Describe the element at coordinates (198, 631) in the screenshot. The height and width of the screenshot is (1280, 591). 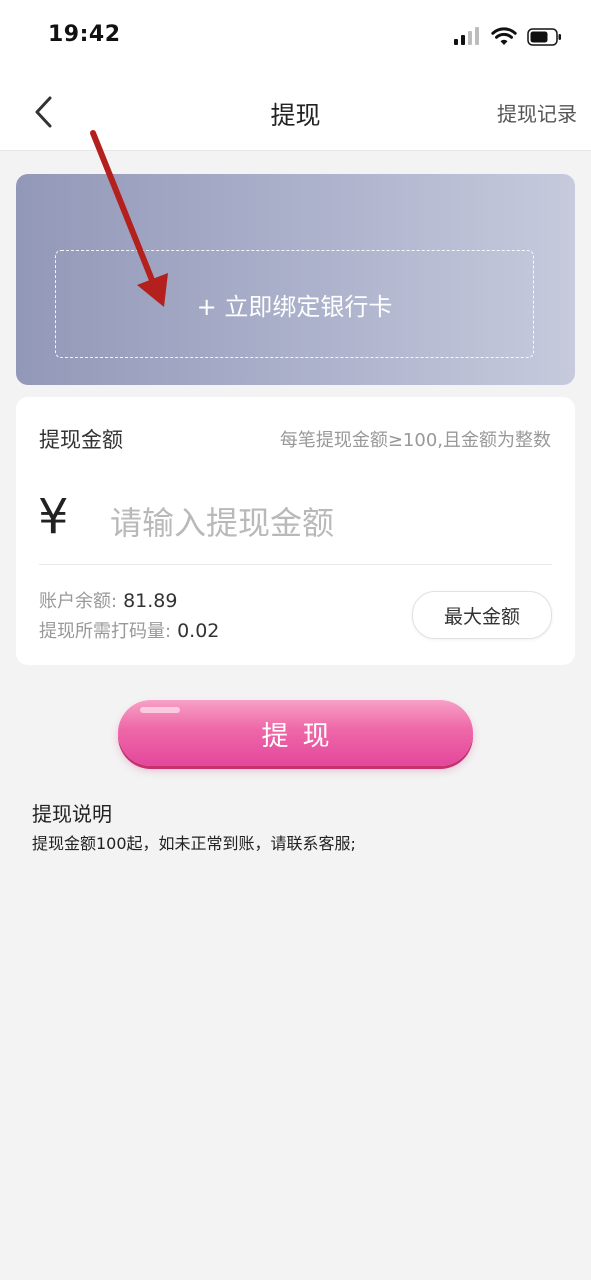
I see `turnover-value: 0.02` at that location.